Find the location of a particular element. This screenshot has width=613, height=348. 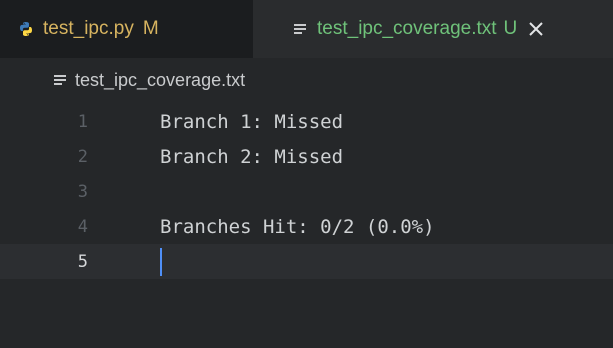

line-number: 5 is located at coordinates (82, 261).